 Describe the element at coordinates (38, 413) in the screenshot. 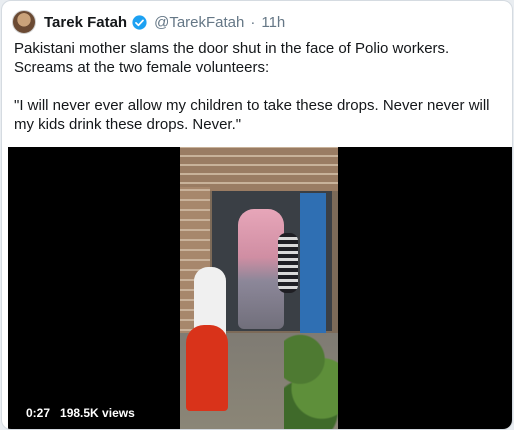

I see `video-duration: 0:27` at that location.